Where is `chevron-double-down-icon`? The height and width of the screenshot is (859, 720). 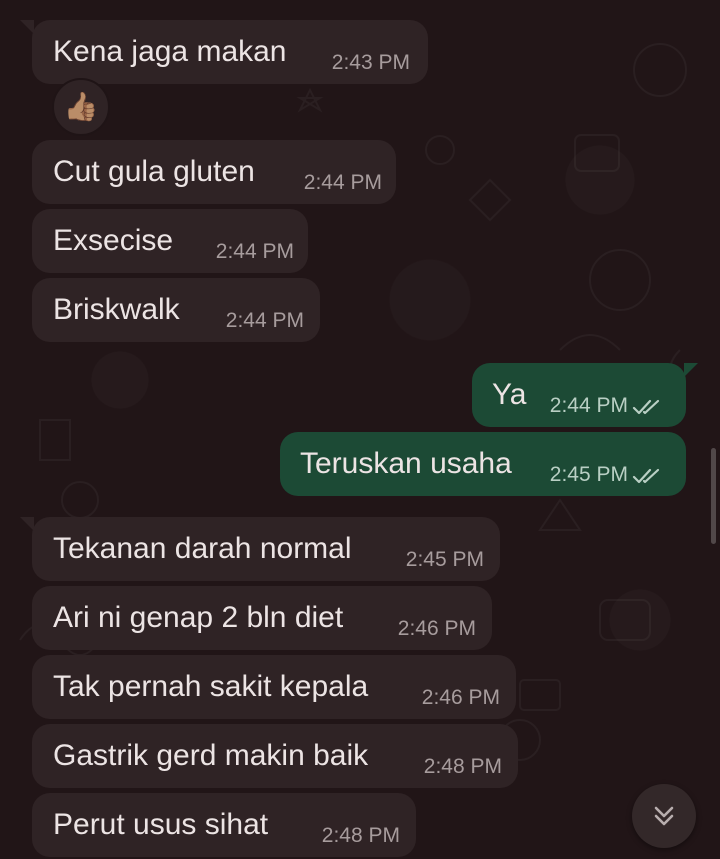 chevron-double-down-icon is located at coordinates (664, 816).